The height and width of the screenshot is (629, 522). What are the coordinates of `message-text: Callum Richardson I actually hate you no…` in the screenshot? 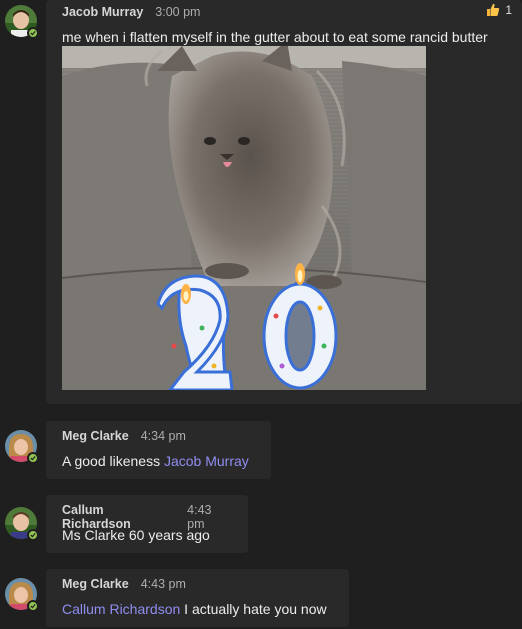 It's located at (197, 609).